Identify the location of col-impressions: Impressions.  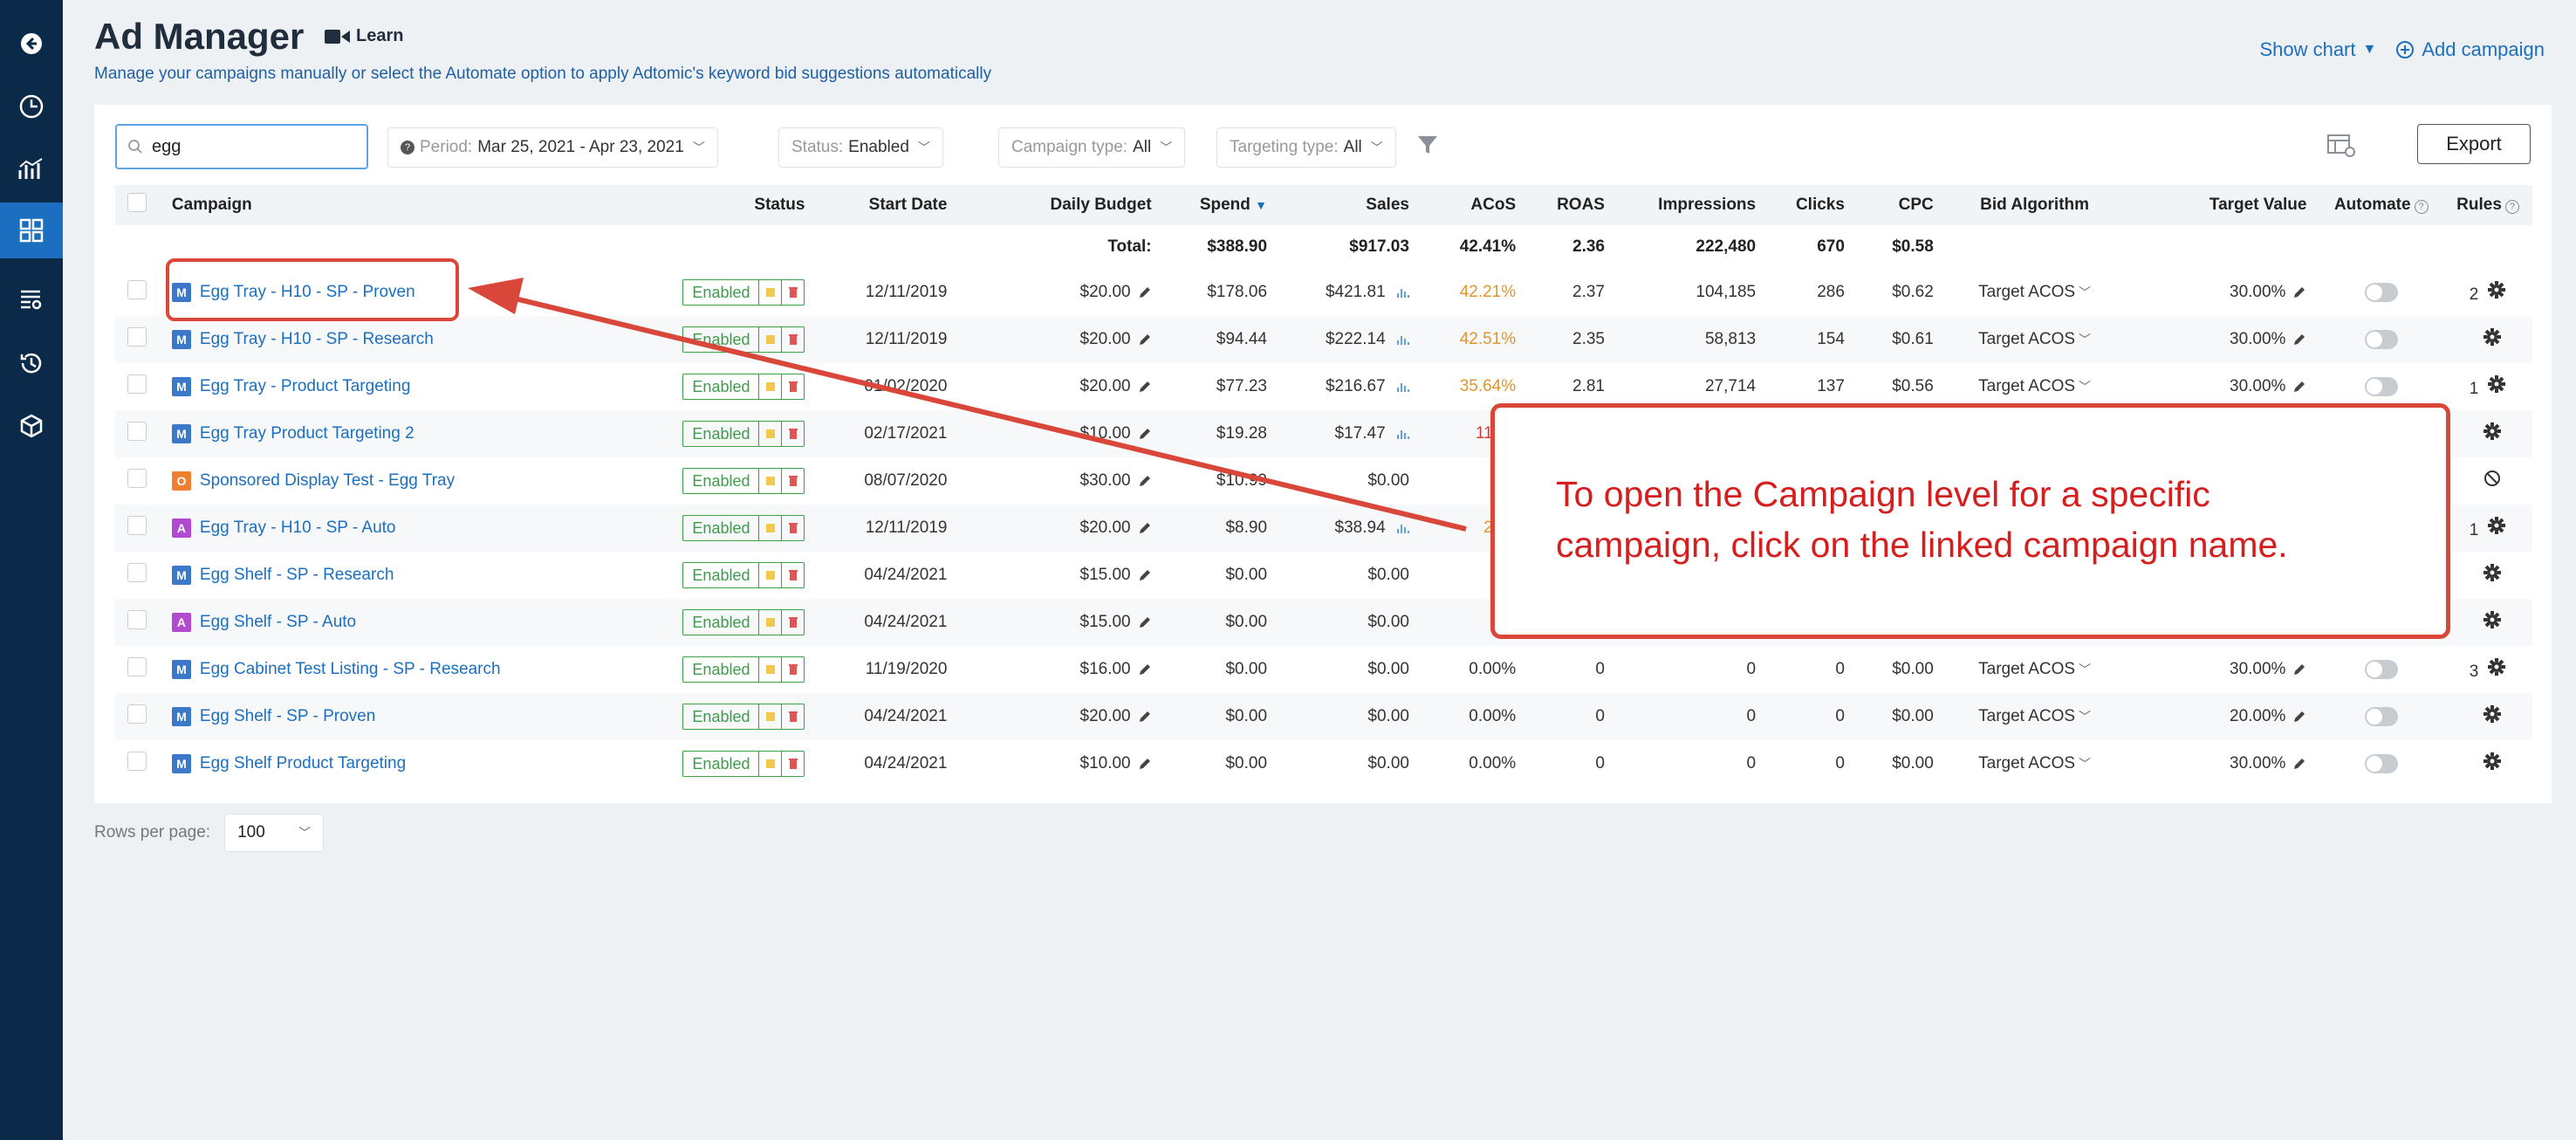
(1692, 205).